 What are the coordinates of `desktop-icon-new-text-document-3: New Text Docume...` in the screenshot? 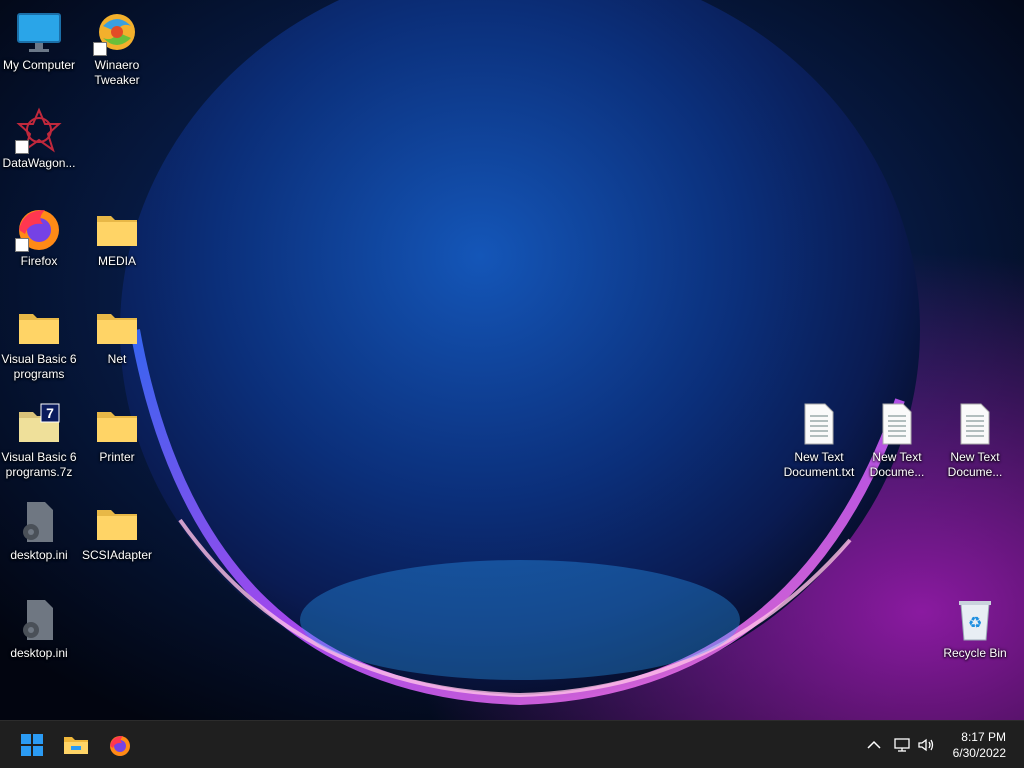 It's located at (975, 444).